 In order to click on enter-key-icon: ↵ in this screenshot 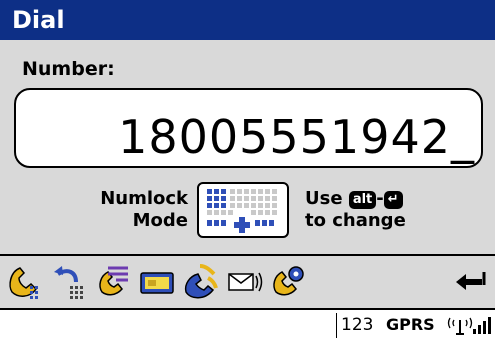, I will do `click(393, 200)`.